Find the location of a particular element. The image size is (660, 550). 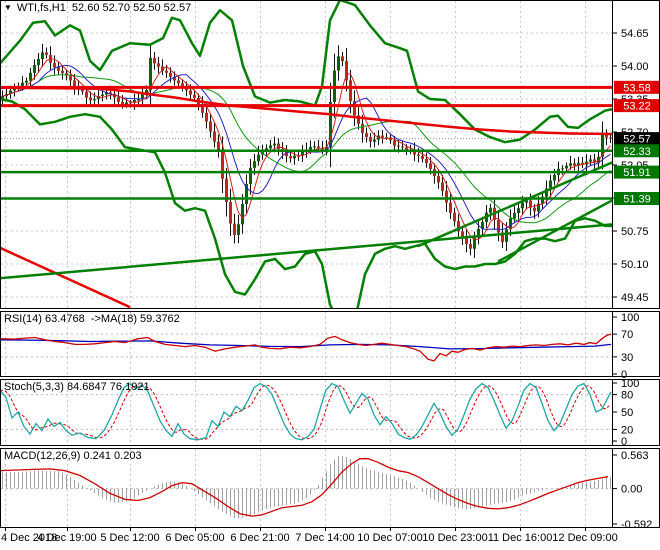

axis-label: 49.45 is located at coordinates (635, 298).